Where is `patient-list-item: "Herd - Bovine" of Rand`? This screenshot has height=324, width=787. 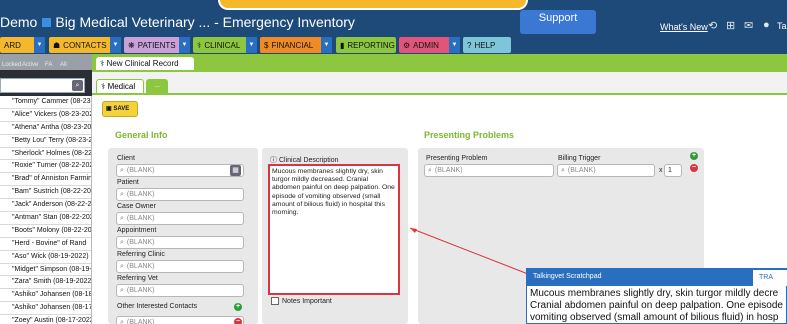 patient-list-item: "Herd - Bovine" of Rand is located at coordinates (45, 244).